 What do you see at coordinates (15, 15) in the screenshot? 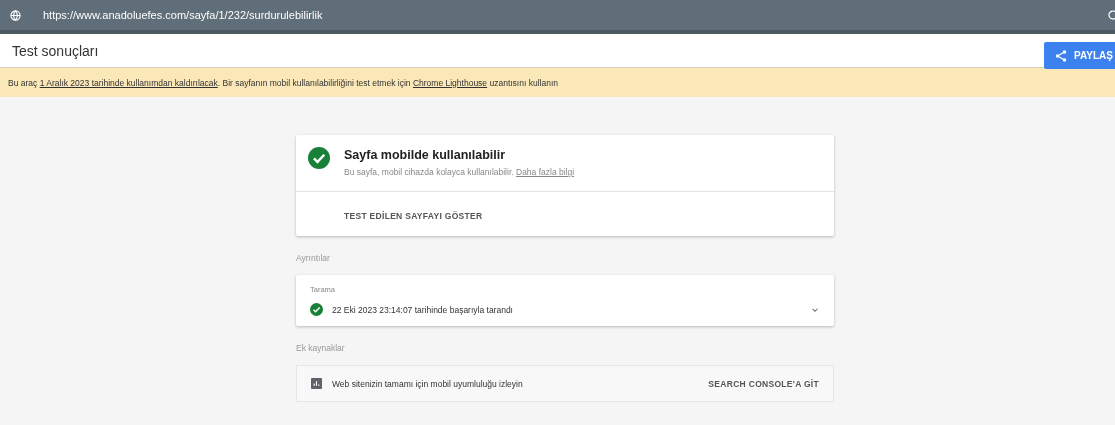
I see `globe-icon` at bounding box center [15, 15].